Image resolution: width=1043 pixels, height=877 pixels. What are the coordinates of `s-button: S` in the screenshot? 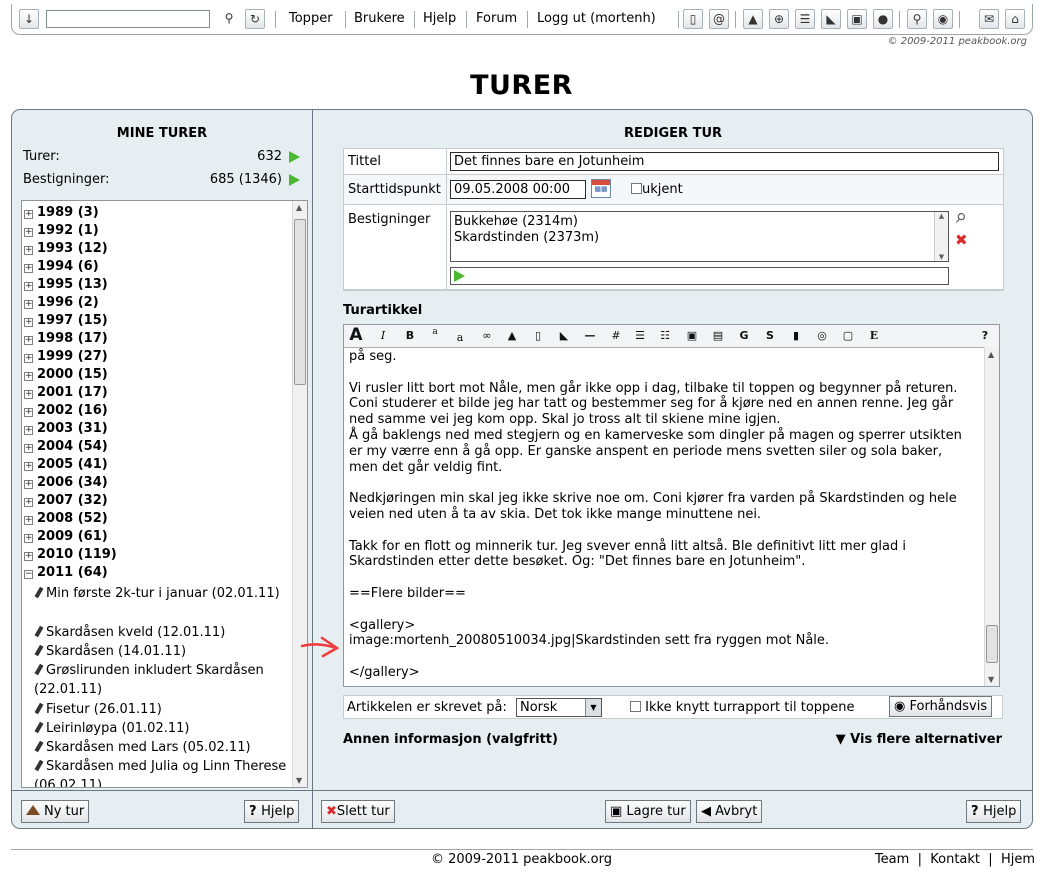 It's located at (770, 335).